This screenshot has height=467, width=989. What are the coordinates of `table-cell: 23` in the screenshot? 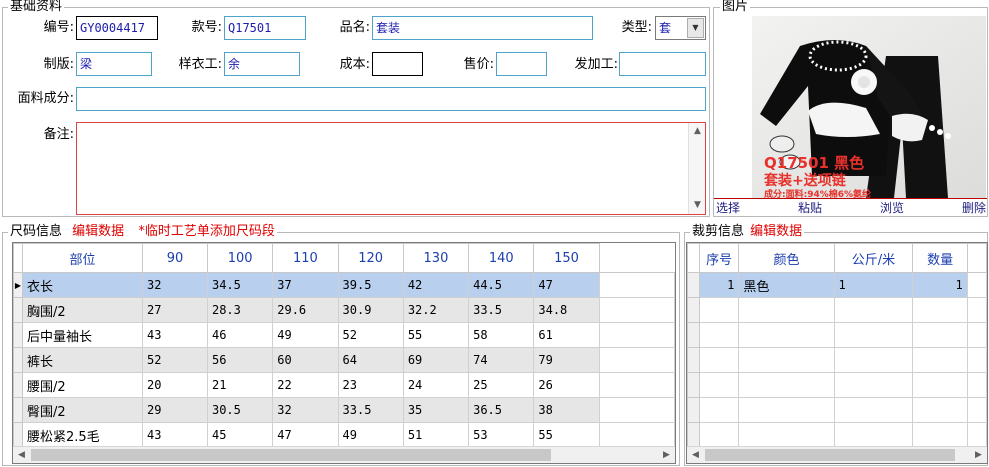 It's located at (370, 385).